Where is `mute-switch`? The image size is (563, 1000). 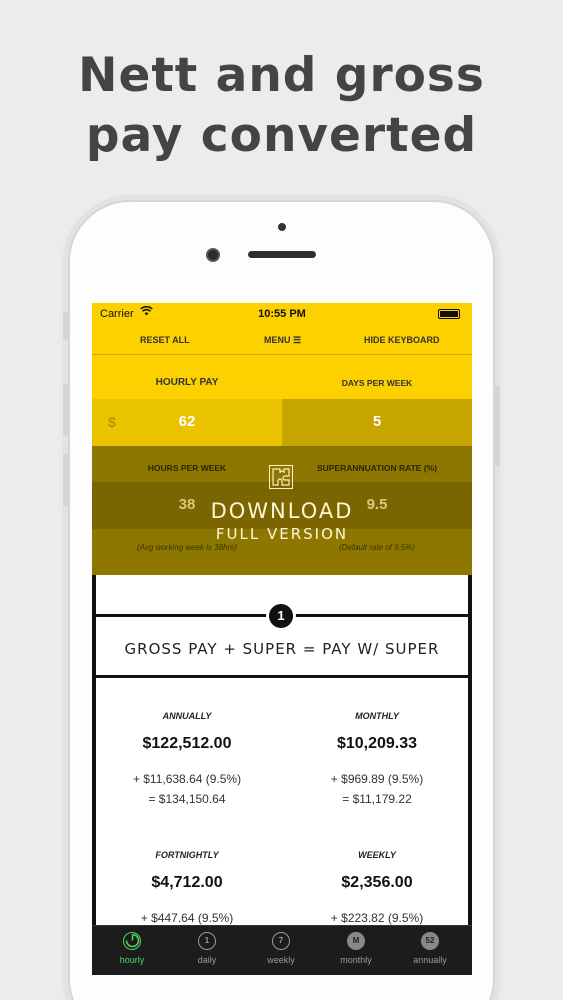 mute-switch is located at coordinates (65, 326).